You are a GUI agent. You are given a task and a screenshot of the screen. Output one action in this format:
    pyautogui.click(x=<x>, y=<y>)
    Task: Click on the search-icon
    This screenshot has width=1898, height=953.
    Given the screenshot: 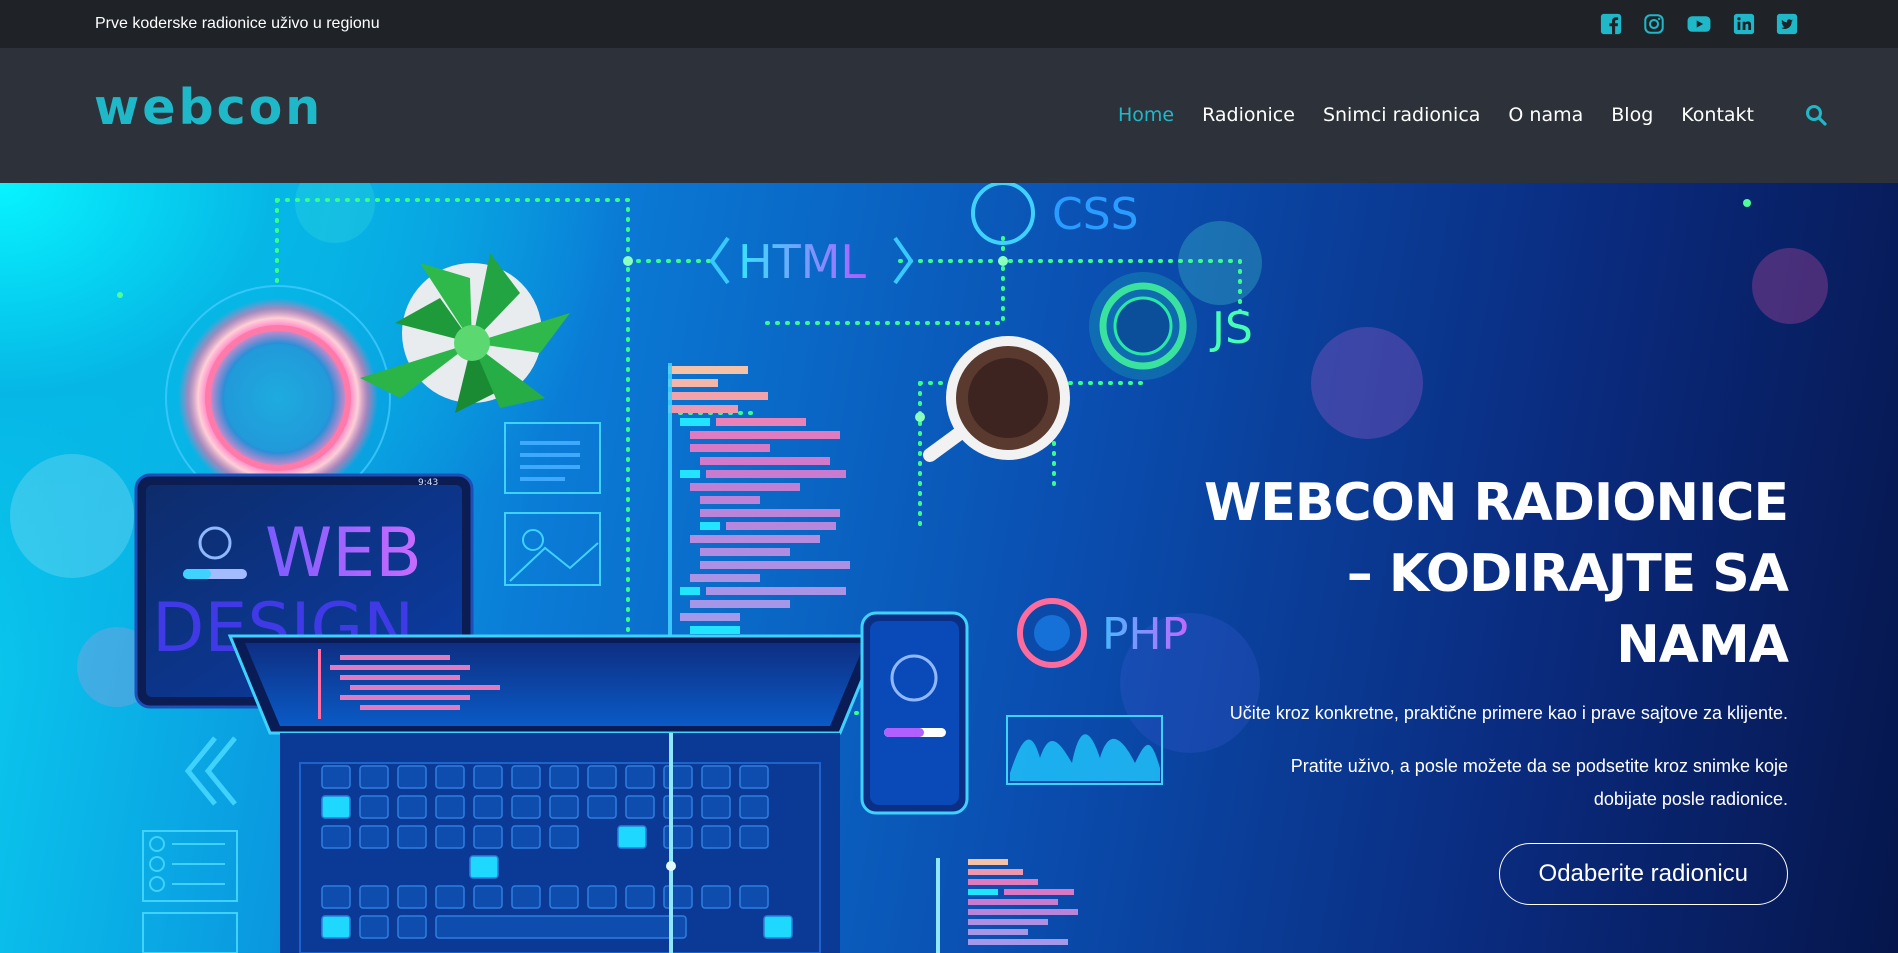 What is the action you would take?
    pyautogui.click(x=1816, y=115)
    